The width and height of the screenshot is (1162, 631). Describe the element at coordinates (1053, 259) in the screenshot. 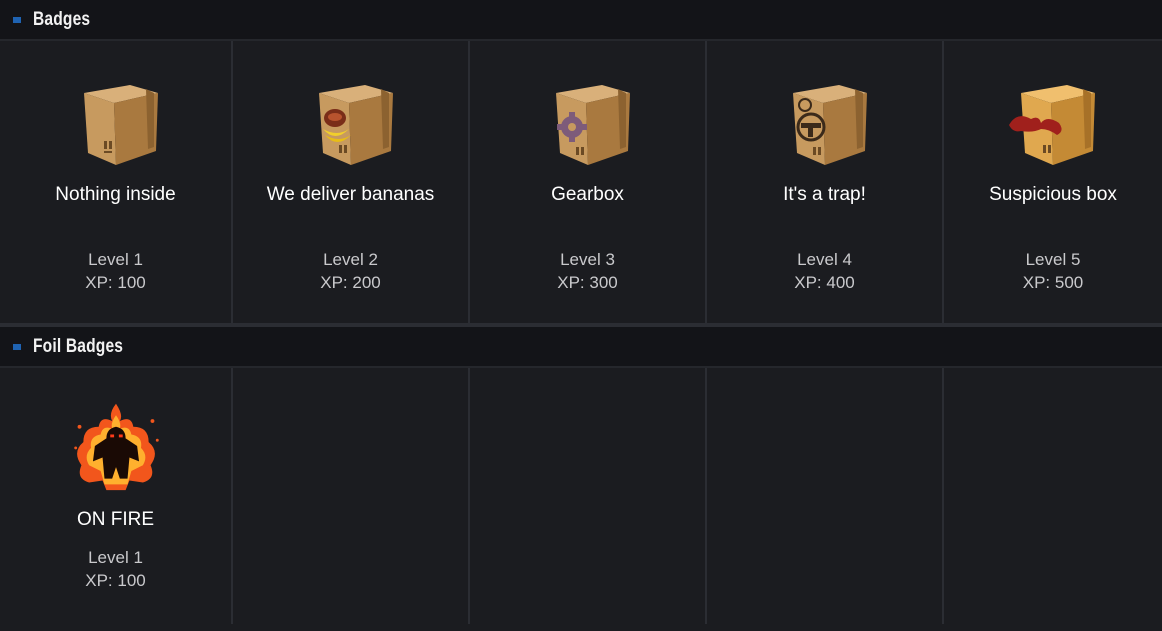

I see `badge-level: Level 5` at that location.